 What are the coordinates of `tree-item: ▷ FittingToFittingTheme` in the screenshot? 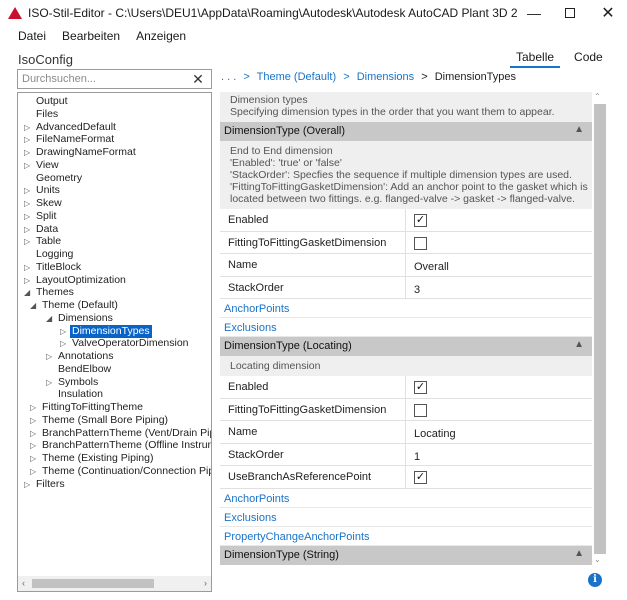 It's located at (114, 407).